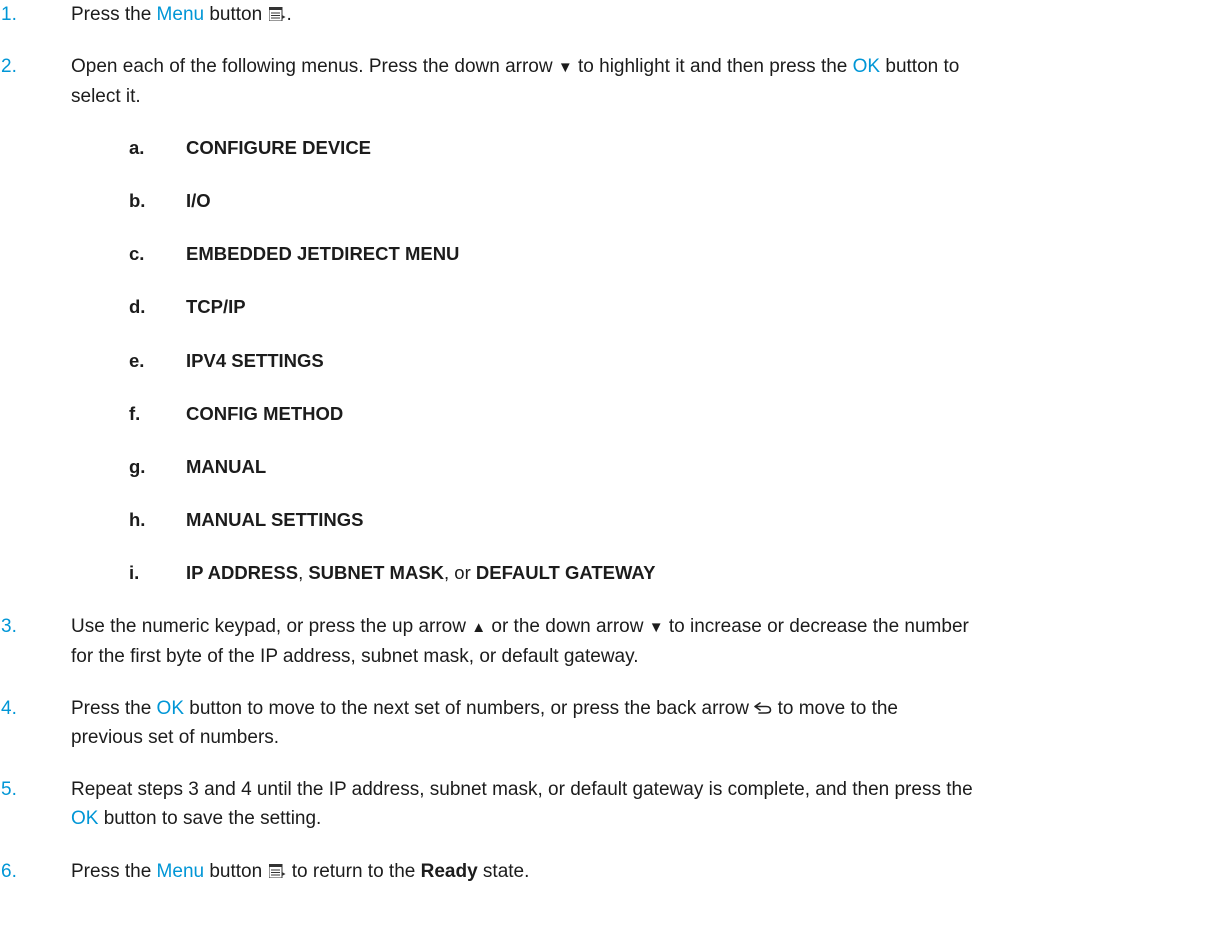 This screenshot has height=947, width=1214. What do you see at coordinates (712, 66) in the screenshot?
I see `step-text-segment: to highlight it and then press the` at bounding box center [712, 66].